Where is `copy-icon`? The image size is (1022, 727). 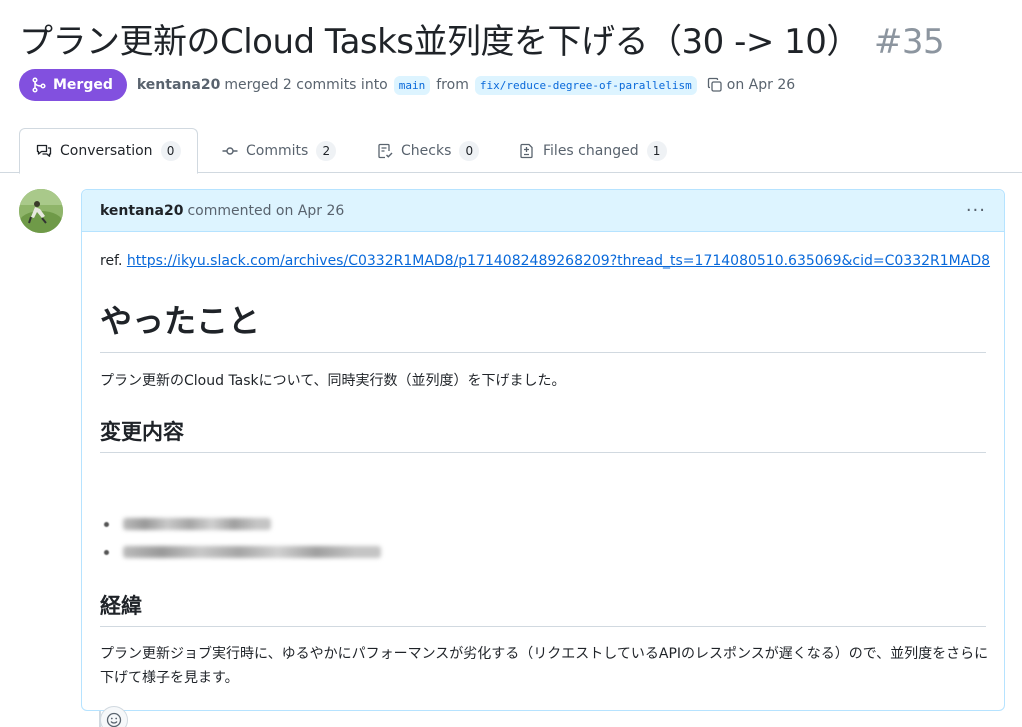
copy-icon is located at coordinates (715, 85).